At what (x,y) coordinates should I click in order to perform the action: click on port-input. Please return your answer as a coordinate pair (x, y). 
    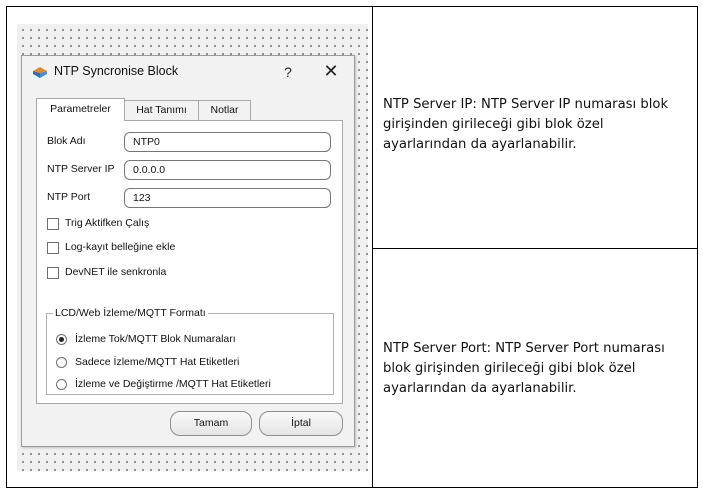
    Looking at the image, I should click on (227, 198).